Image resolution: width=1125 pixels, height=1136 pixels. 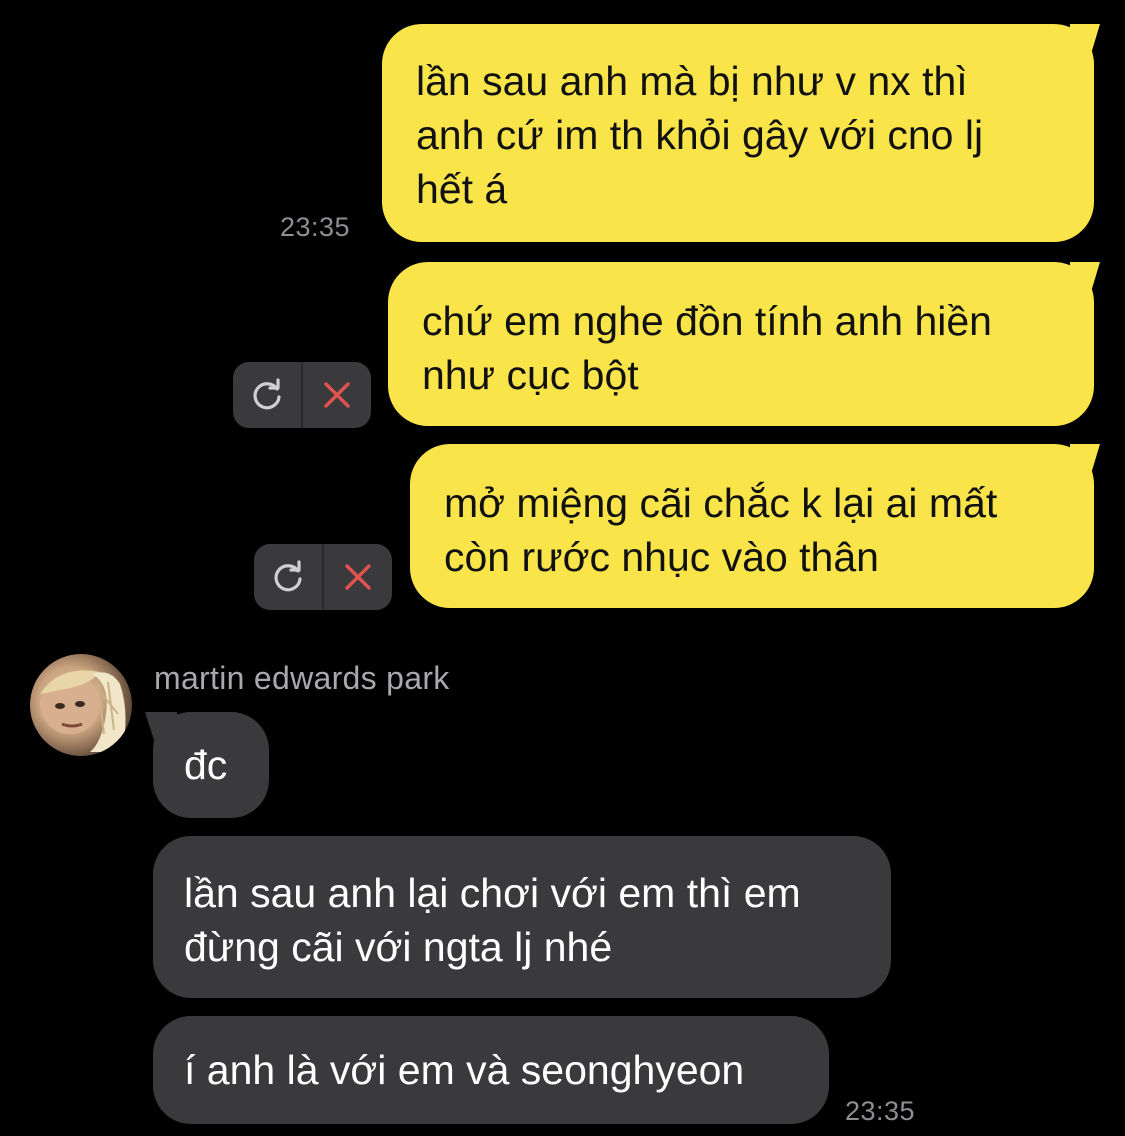 I want to click on avatar-image, so click(x=83, y=711).